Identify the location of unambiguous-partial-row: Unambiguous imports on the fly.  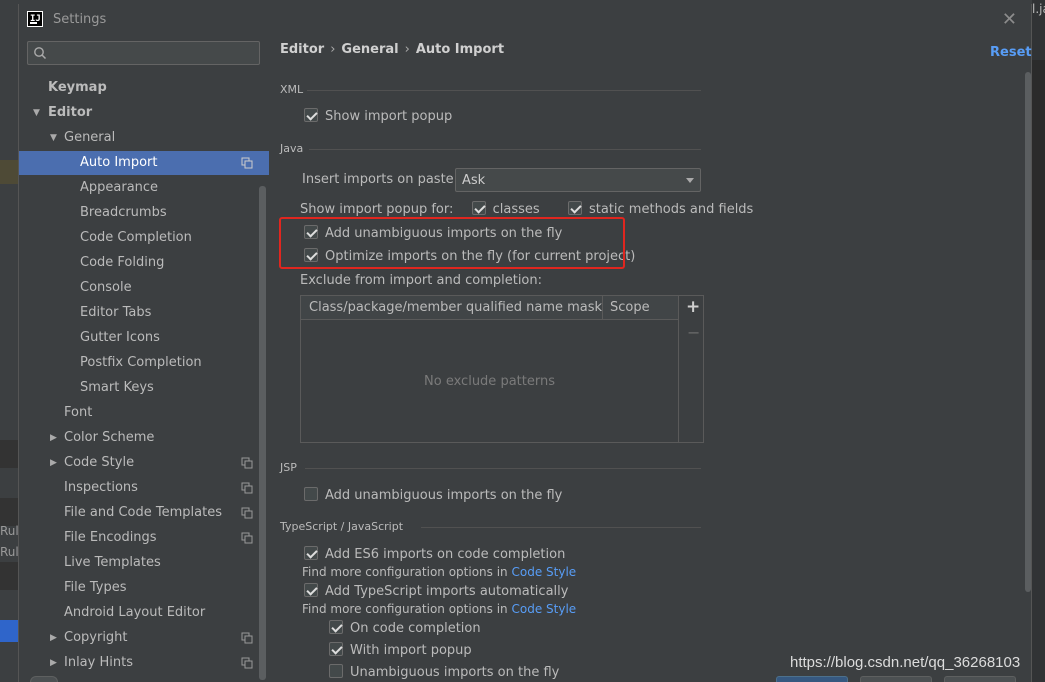
(444, 672).